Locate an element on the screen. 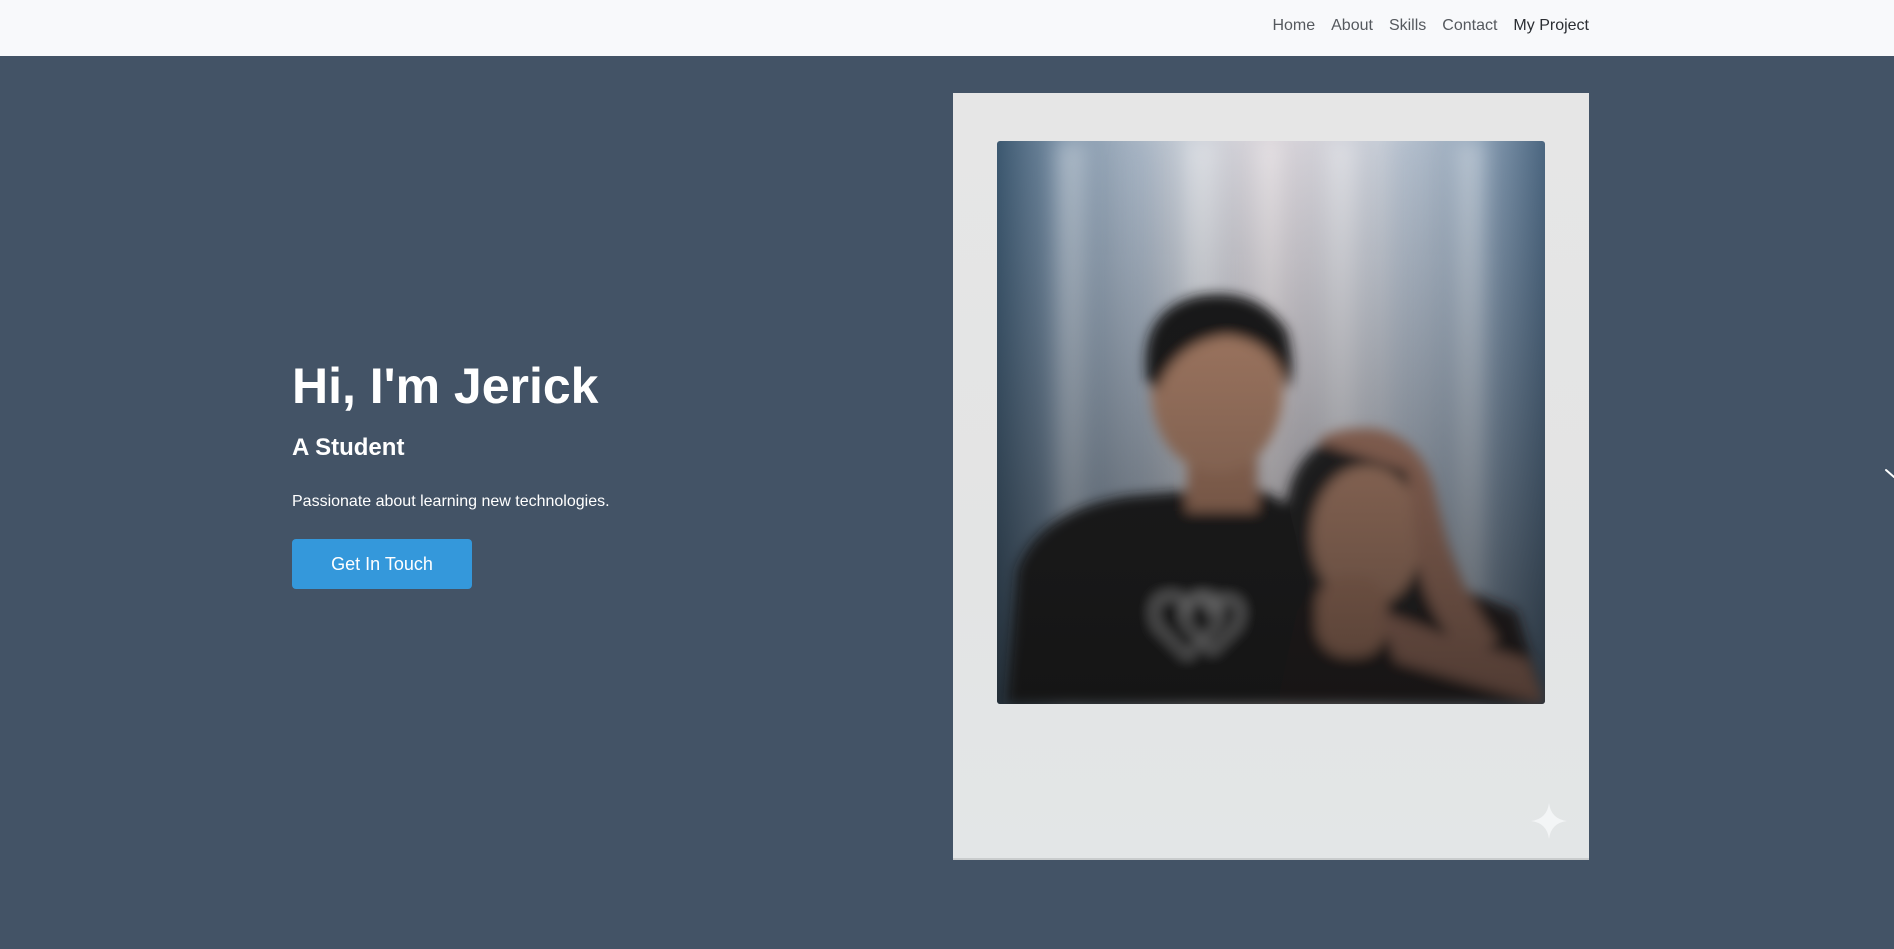 The height and width of the screenshot is (949, 1894). nav-item-about: About is located at coordinates (1352, 26).